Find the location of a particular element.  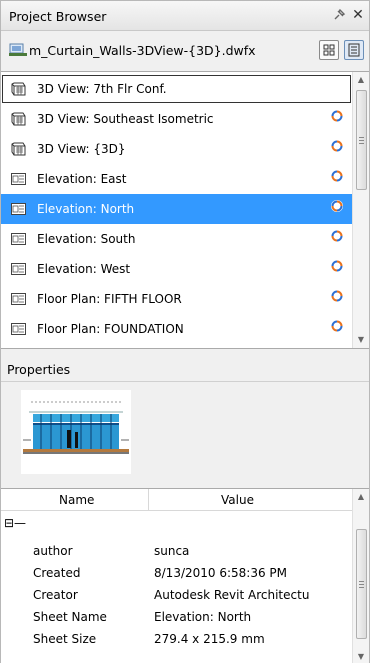

column-separator is located at coordinates (148, 500).